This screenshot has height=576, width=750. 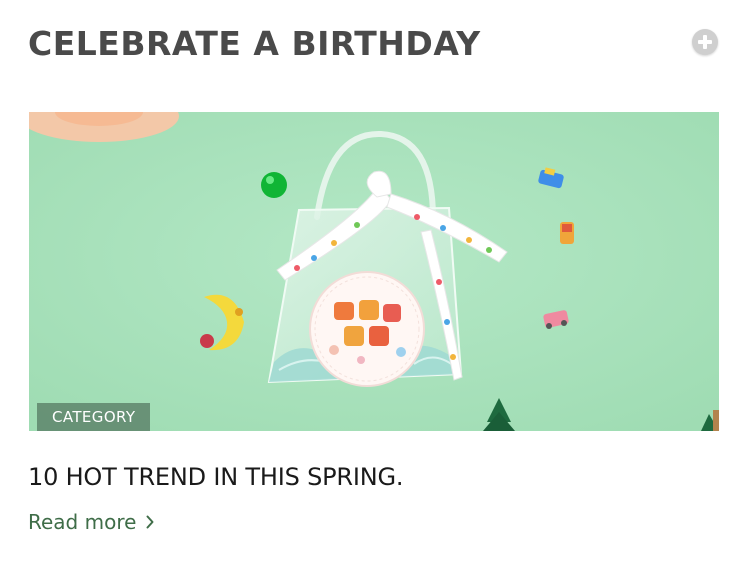 I want to click on category-badge: CATEGORY, so click(x=94, y=417).